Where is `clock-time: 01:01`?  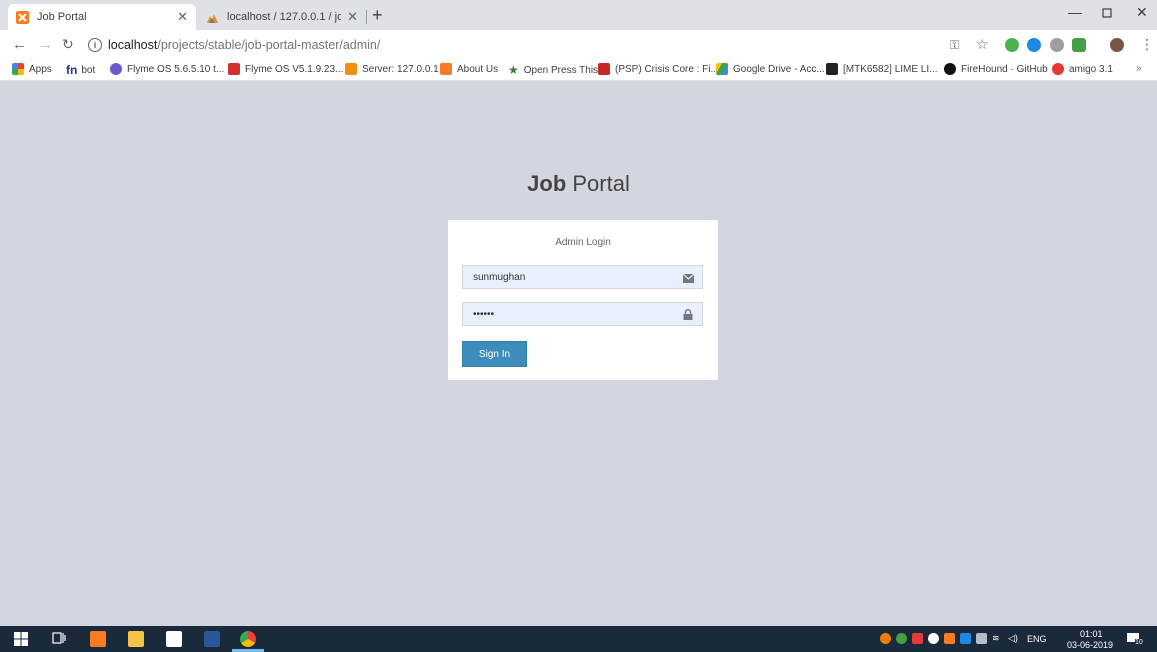
clock-time: 01:01 is located at coordinates (1091, 634).